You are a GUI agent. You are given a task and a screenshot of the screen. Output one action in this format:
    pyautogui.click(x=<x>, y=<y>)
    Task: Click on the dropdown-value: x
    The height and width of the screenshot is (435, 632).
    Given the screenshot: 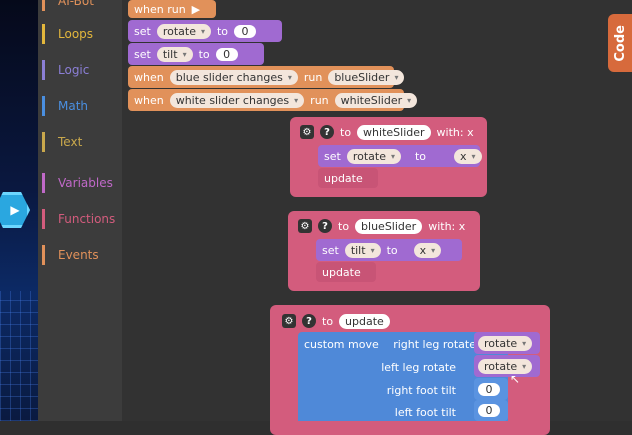 What is the action you would take?
    pyautogui.click(x=423, y=250)
    